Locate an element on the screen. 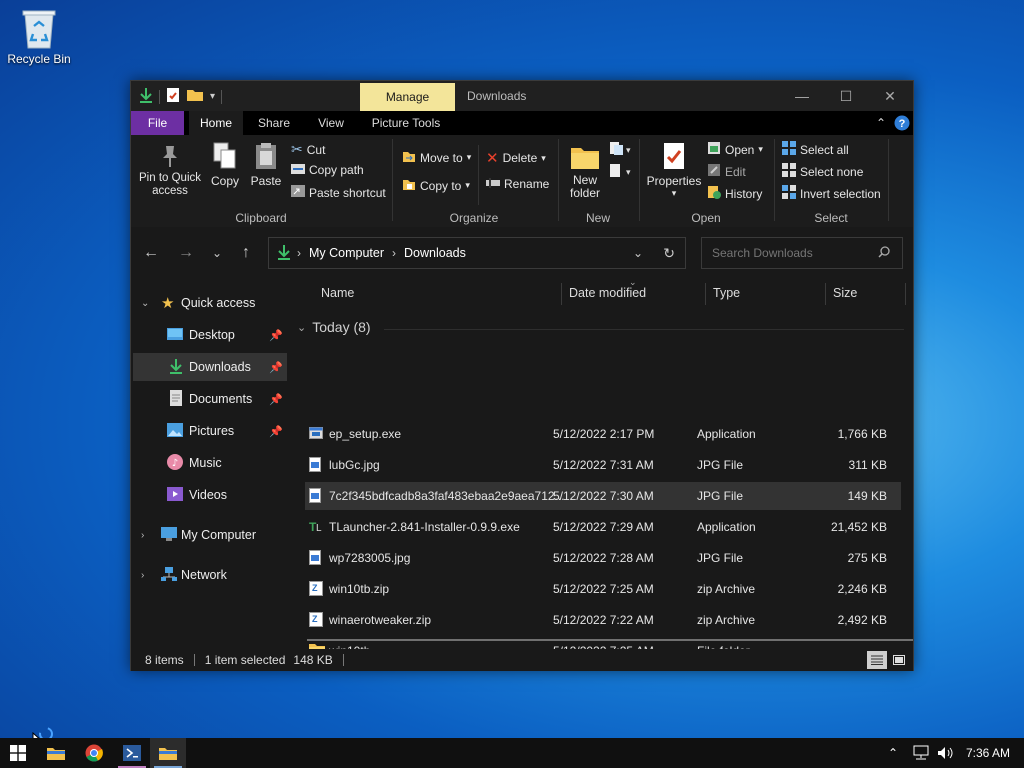 The image size is (1024, 768). volume-tray-icon is located at coordinates (945, 753).